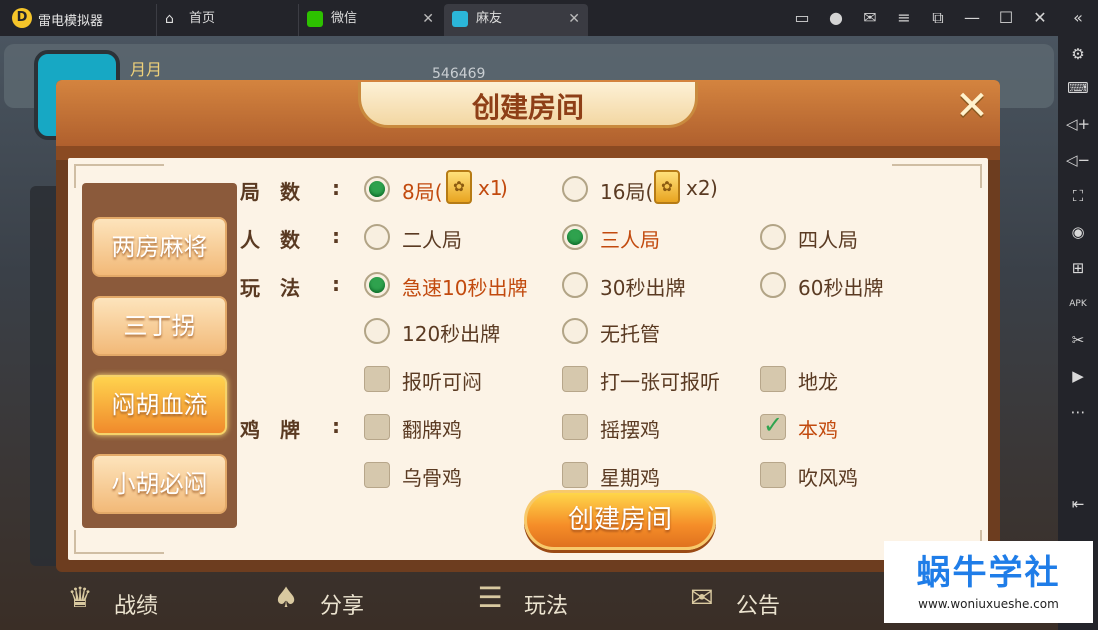 The width and height of the screenshot is (1098, 630). What do you see at coordinates (80, 597) in the screenshot?
I see `trophy-icon: ♛` at bounding box center [80, 597].